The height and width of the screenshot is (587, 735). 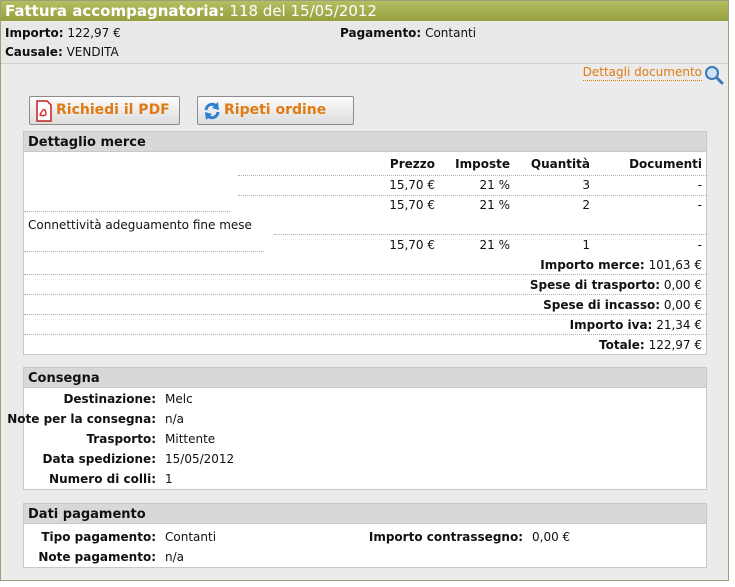 What do you see at coordinates (365, 141) in the screenshot?
I see `merce-title: Dettaglio merce` at bounding box center [365, 141].